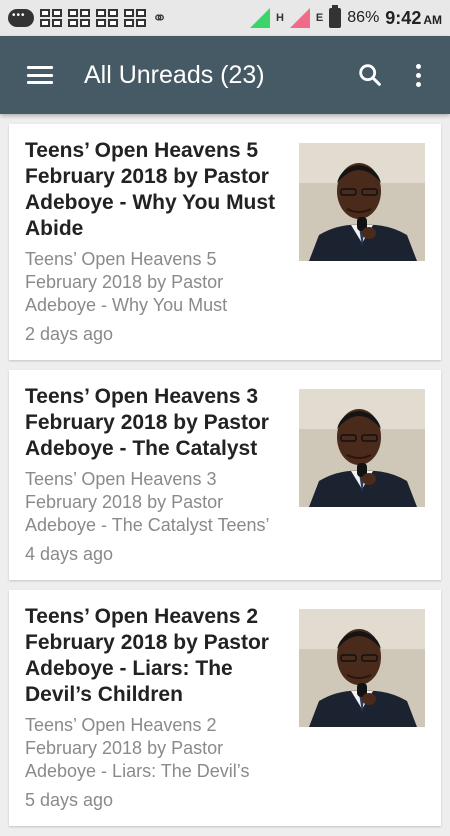 This screenshot has width=450, height=836. Describe the element at coordinates (69, 554) in the screenshot. I see `article-time: 4 days ago` at that location.